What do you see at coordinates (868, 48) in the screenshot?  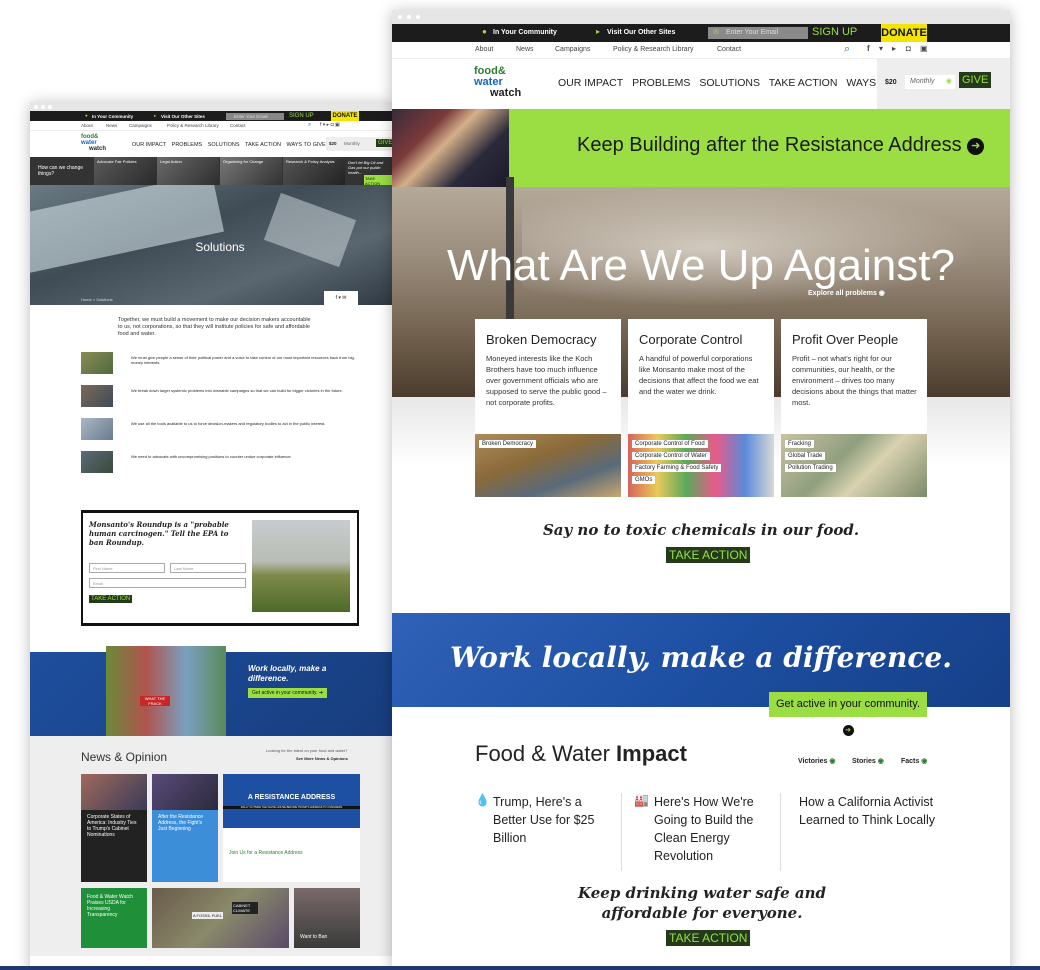 I see `facebook-icon: f` at bounding box center [868, 48].